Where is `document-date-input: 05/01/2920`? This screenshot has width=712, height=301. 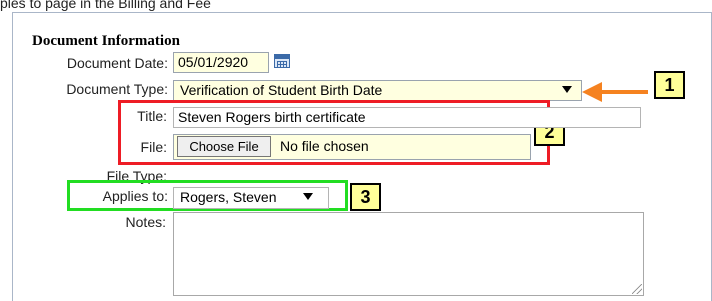
document-date-input: 05/01/2920 is located at coordinates (221, 62).